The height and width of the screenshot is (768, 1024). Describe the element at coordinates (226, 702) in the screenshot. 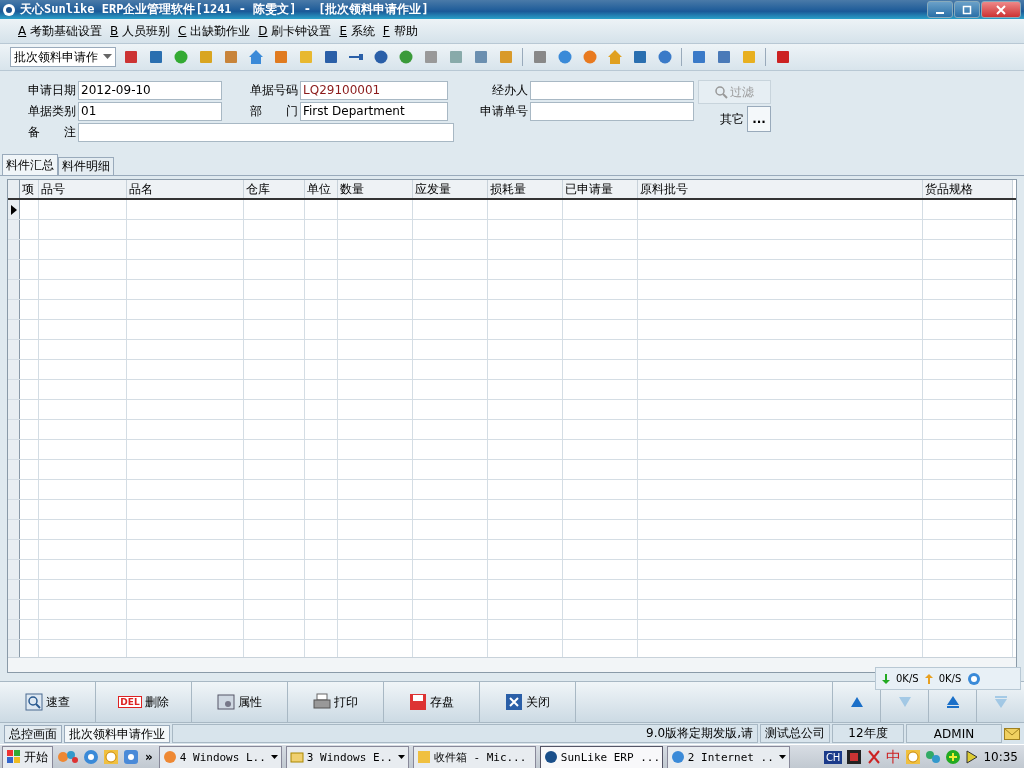

I see `properties-icon` at that location.